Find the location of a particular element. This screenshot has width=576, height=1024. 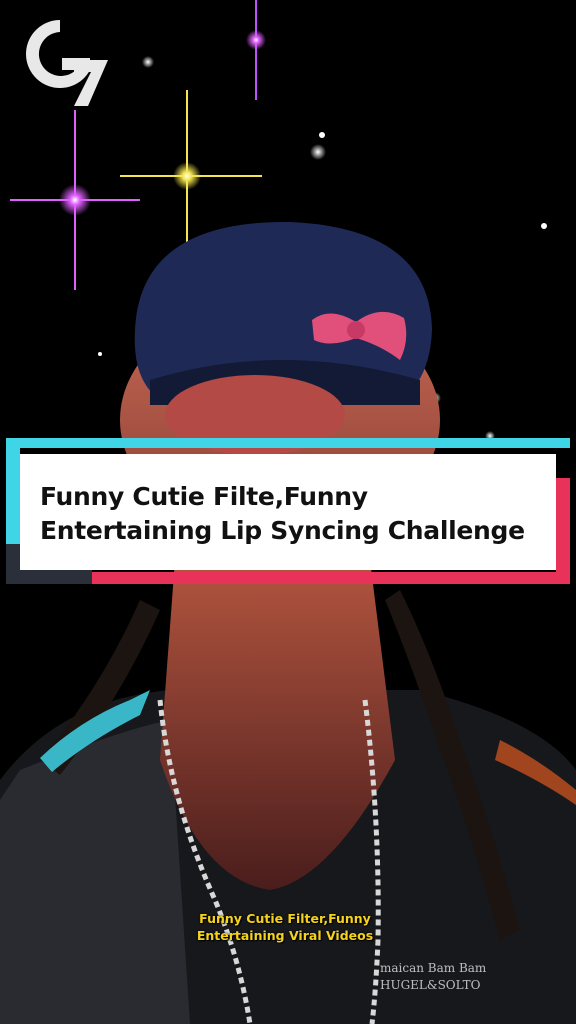

cyan-accent-bar is located at coordinates (288, 443).